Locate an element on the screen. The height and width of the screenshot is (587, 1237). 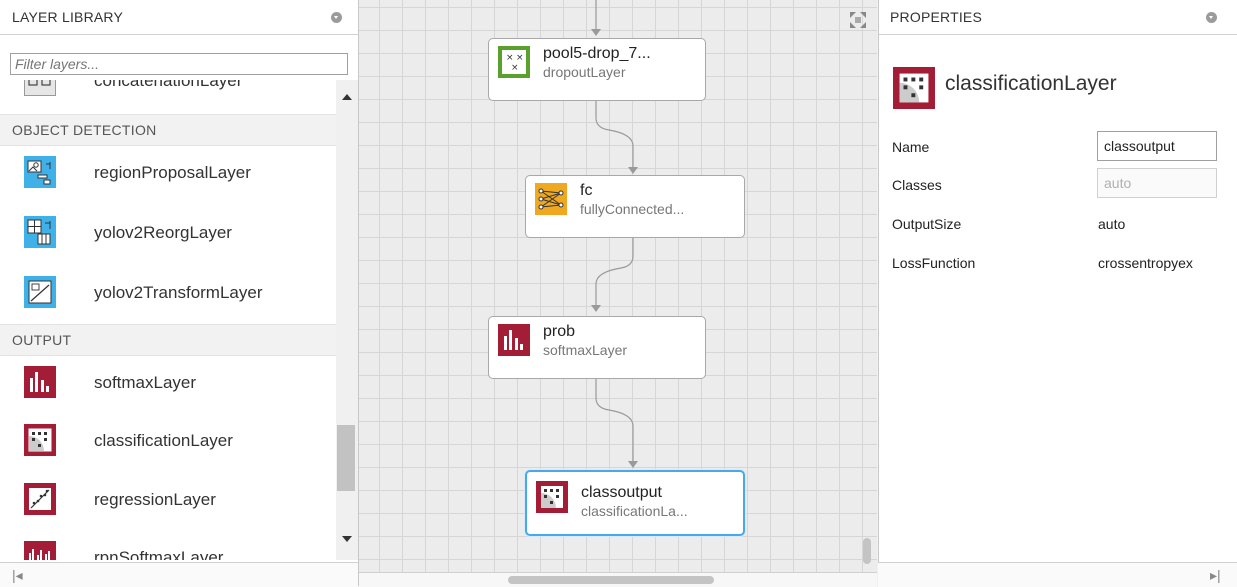
list-item-yolov2-reorg: yolov2ReorgLayer is located at coordinates (168, 233).